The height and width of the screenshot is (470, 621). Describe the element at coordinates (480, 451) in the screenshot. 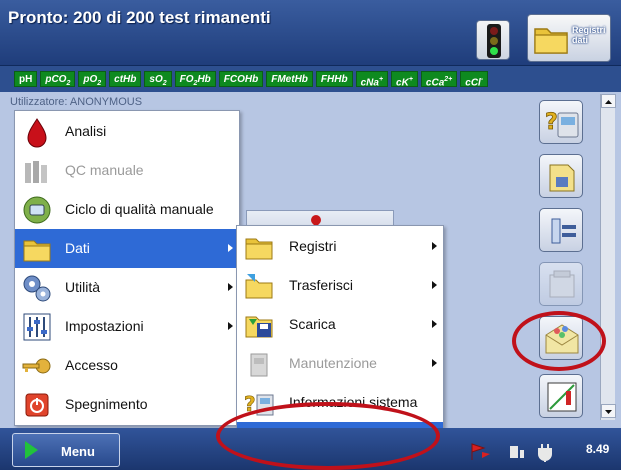

I see `flag-icon` at that location.